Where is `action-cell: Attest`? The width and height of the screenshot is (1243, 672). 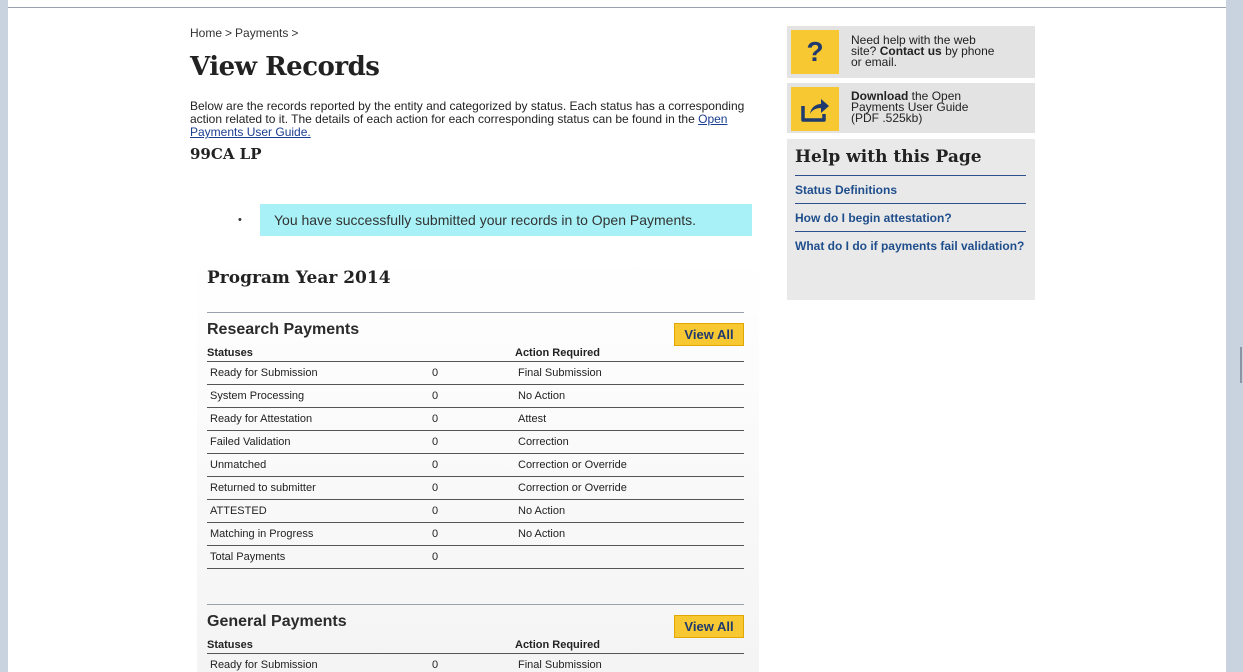
action-cell: Attest is located at coordinates (629, 419).